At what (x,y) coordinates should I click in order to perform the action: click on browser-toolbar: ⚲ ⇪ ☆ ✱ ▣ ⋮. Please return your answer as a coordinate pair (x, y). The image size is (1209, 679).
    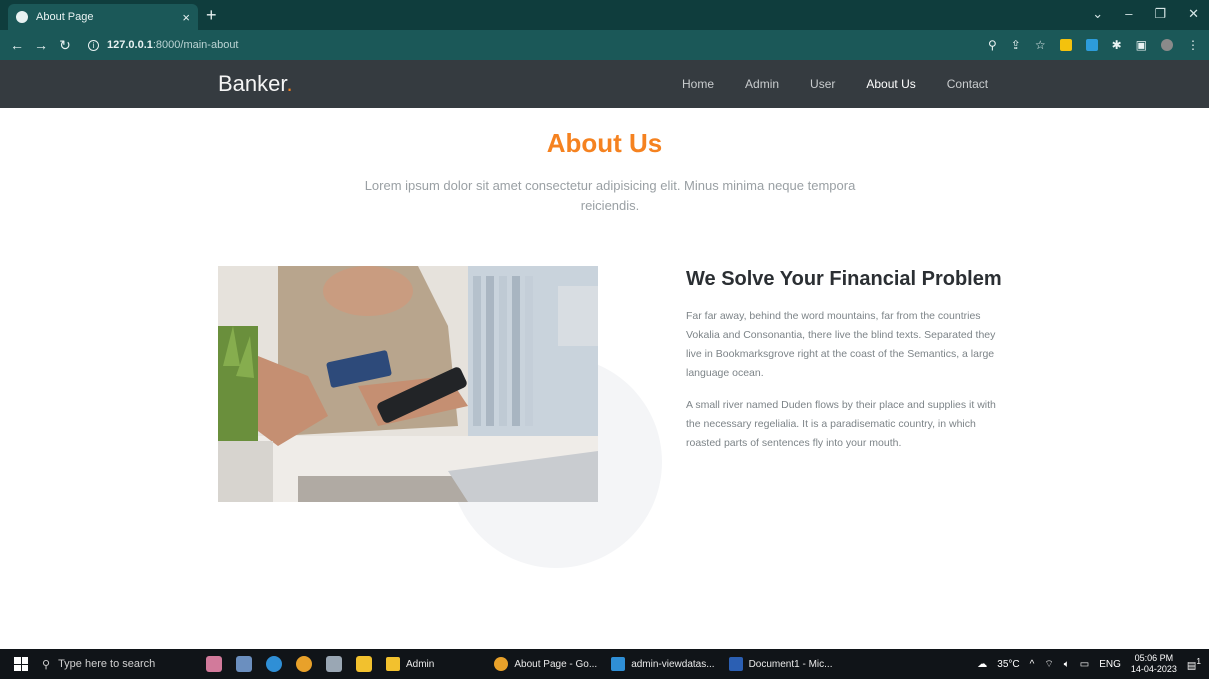
    Looking at the image, I should click on (1093, 45).